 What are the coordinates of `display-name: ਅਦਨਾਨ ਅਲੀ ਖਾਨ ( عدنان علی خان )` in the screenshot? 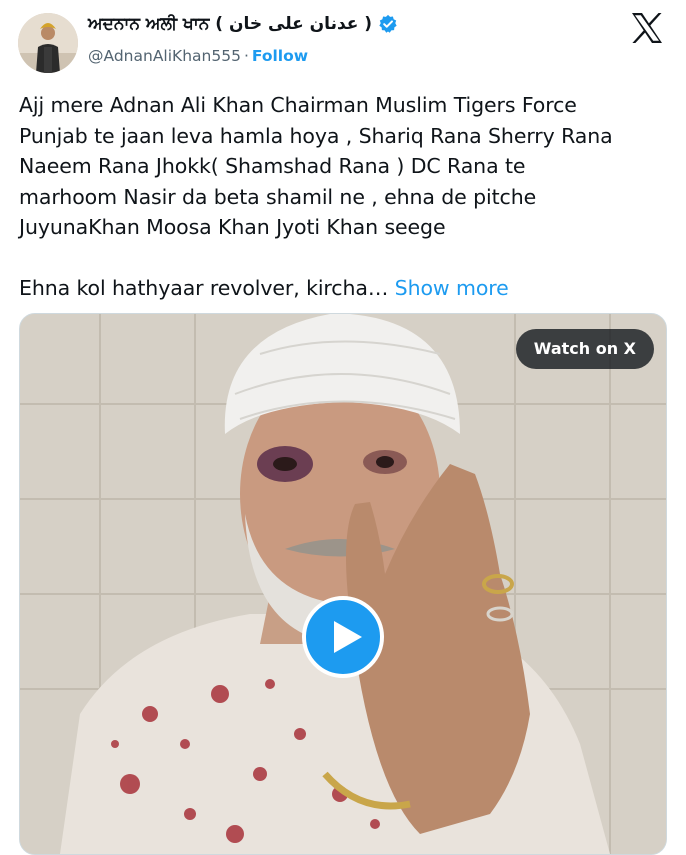 It's located at (230, 24).